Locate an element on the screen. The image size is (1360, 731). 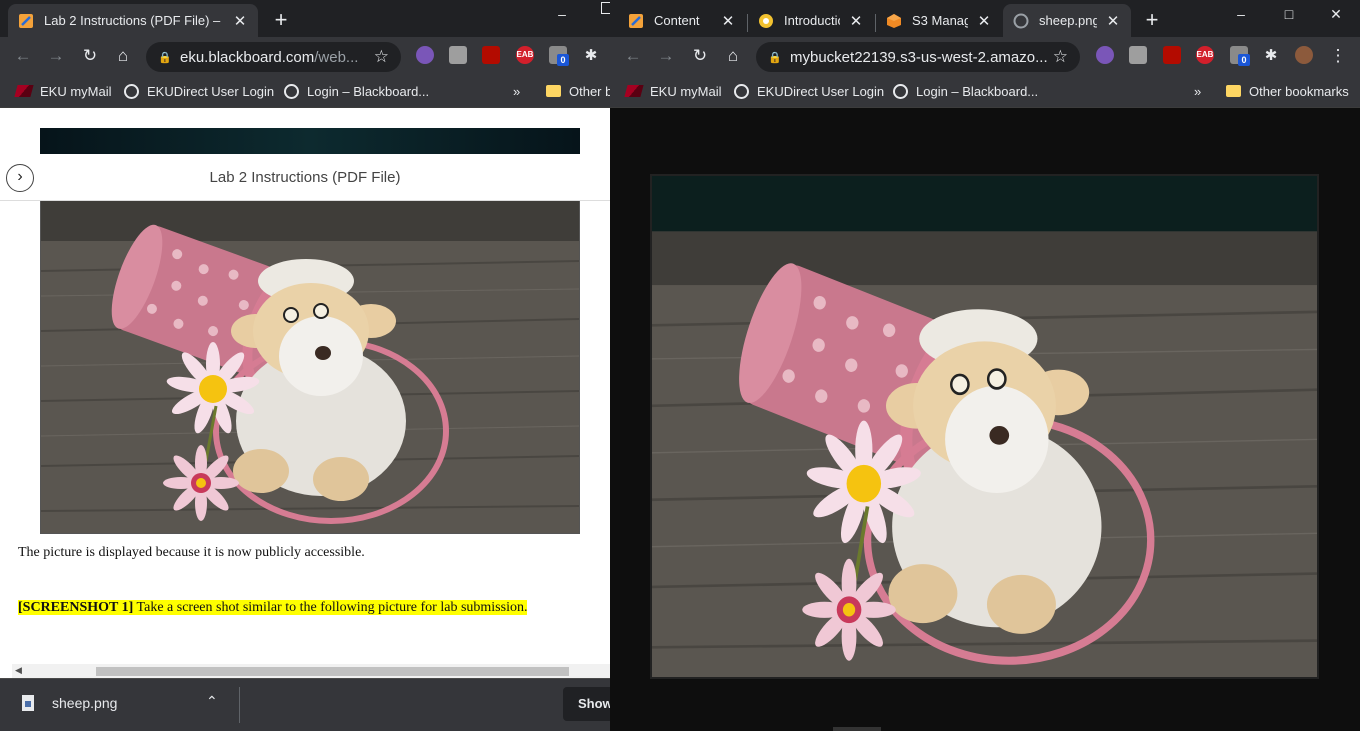
profile-avatar is located at coordinates (1304, 55).